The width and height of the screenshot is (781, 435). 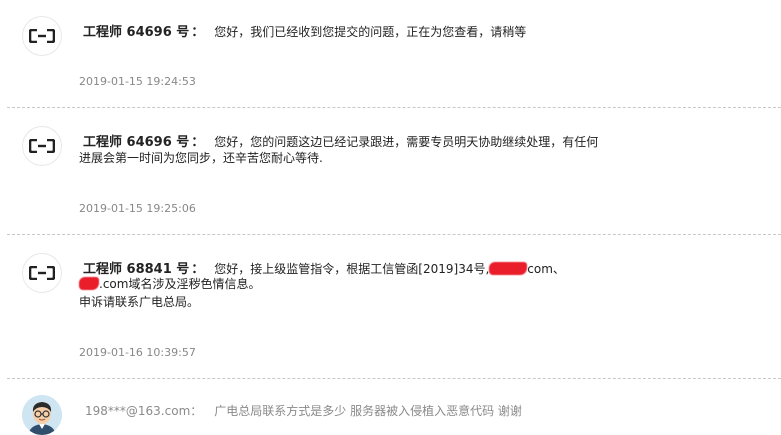 I want to click on message-timestamp: 2019-01-15 19:25:06, so click(x=137, y=208).